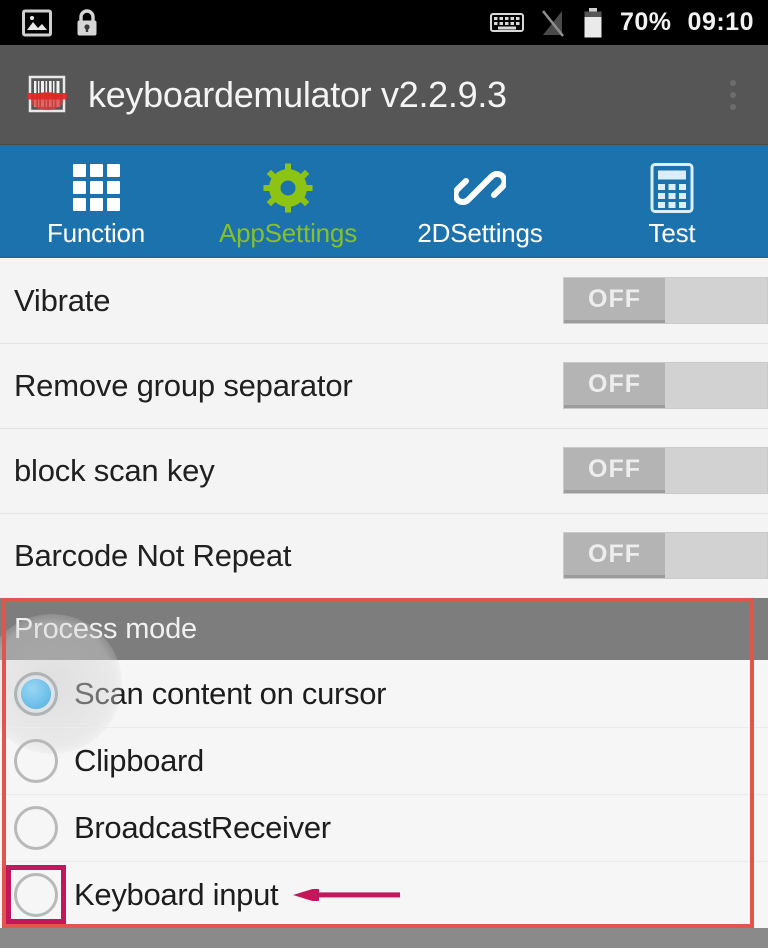 The height and width of the screenshot is (948, 768). What do you see at coordinates (297, 94) in the screenshot?
I see `app-title: keyboardemulator v2.2.9.3` at bounding box center [297, 94].